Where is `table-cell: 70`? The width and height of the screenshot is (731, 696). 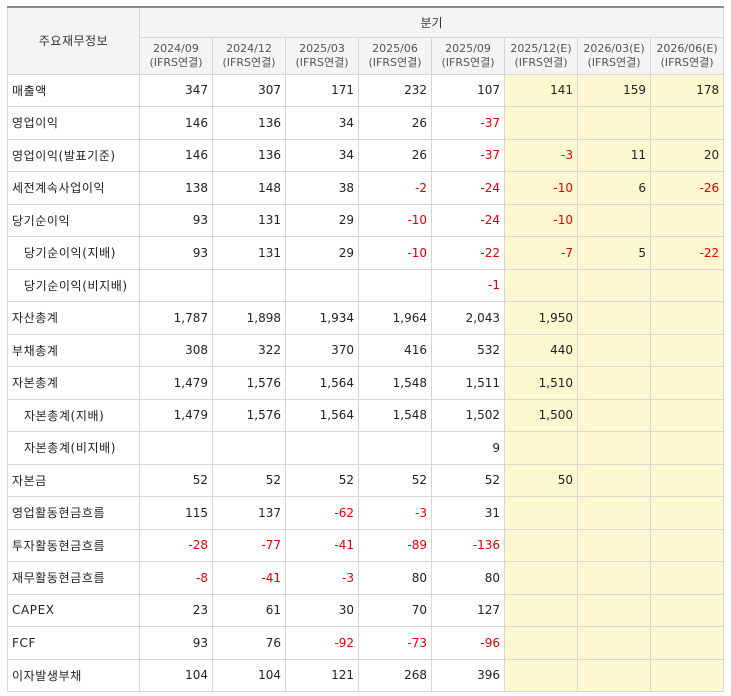 table-cell: 70 is located at coordinates (395, 610).